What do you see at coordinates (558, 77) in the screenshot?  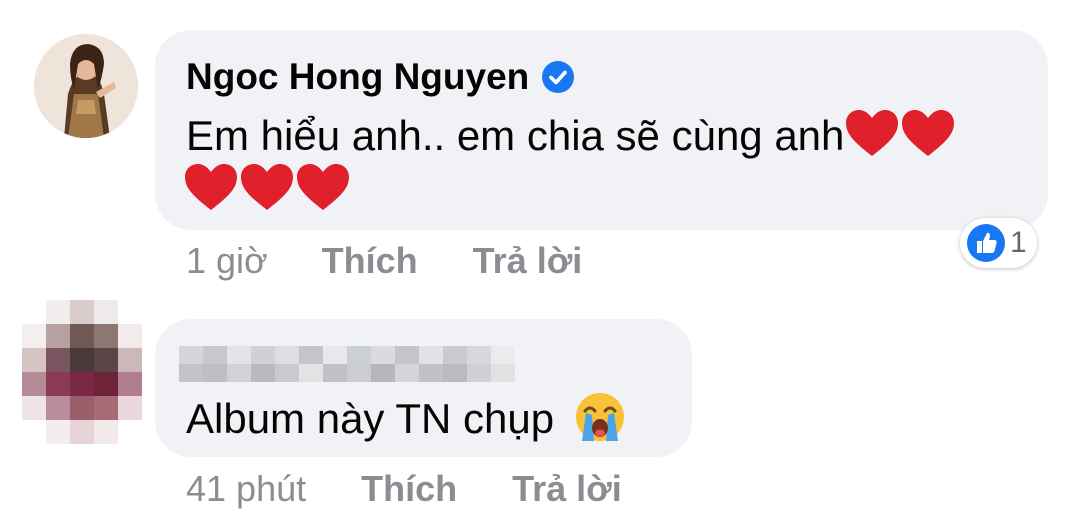 I see `verified-badge-icon` at bounding box center [558, 77].